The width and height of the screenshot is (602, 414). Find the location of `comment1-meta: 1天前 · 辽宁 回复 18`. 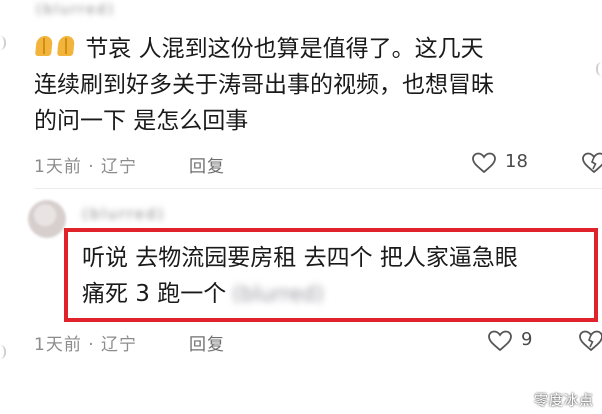

comment1-meta: 1天前 · 辽宁 回复 18 is located at coordinates (318, 164).